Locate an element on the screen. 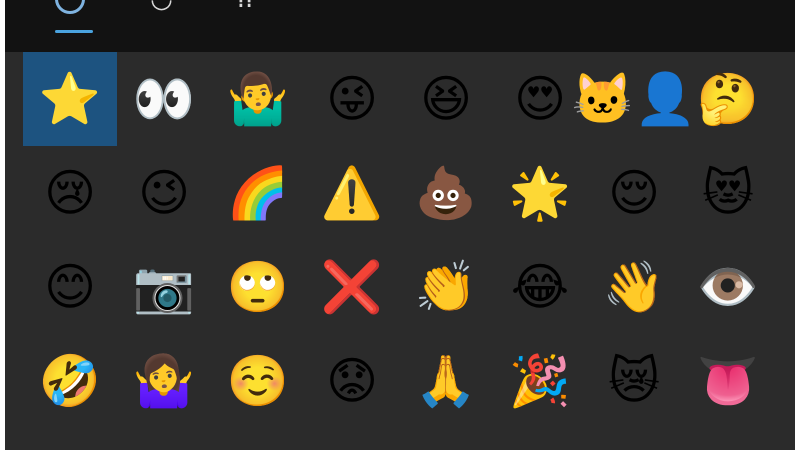 This screenshot has width=800, height=450. woman-shrugging-emoji: 🤷‍♀️ is located at coordinates (164, 381).